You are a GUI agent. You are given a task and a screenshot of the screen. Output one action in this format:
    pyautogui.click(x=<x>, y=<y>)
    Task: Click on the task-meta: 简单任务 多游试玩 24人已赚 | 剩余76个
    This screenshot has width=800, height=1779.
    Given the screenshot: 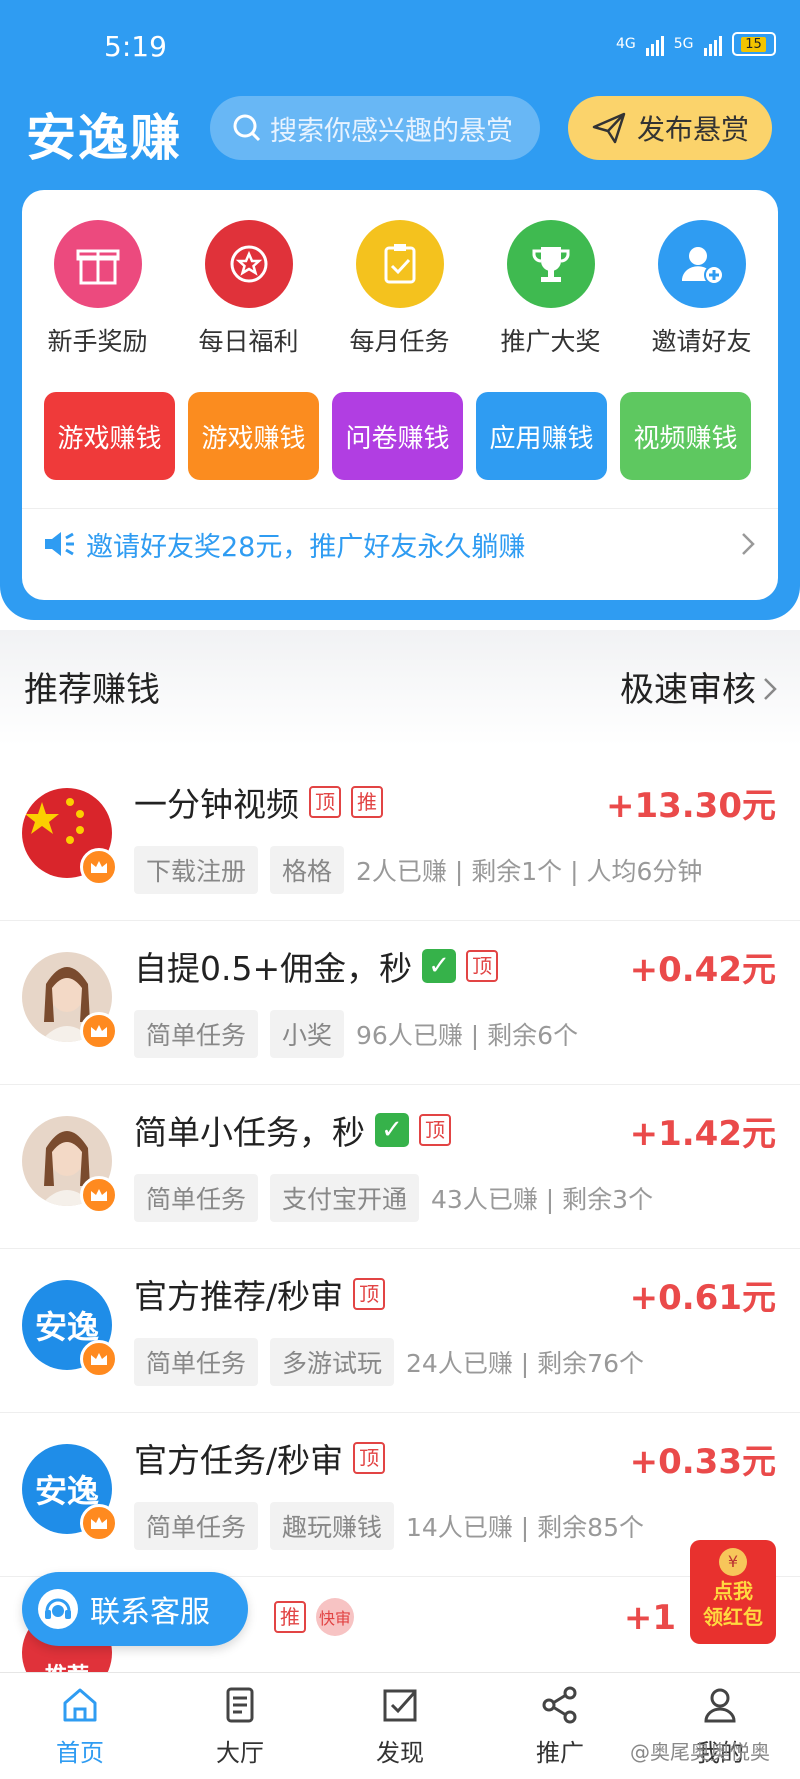 What is the action you would take?
    pyautogui.click(x=389, y=1362)
    